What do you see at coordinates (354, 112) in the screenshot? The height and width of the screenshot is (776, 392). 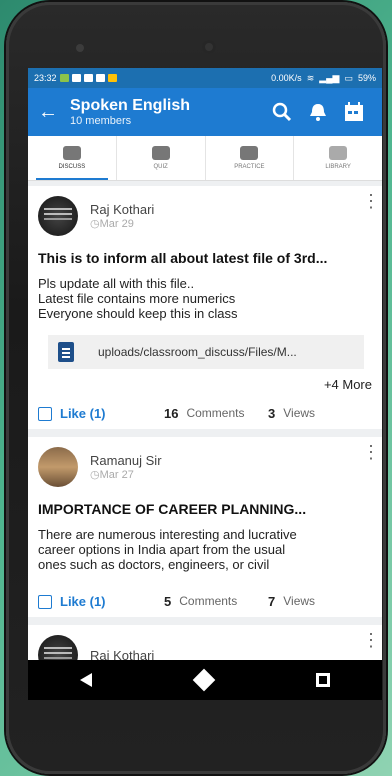 I see `calendar-icon` at bounding box center [354, 112].